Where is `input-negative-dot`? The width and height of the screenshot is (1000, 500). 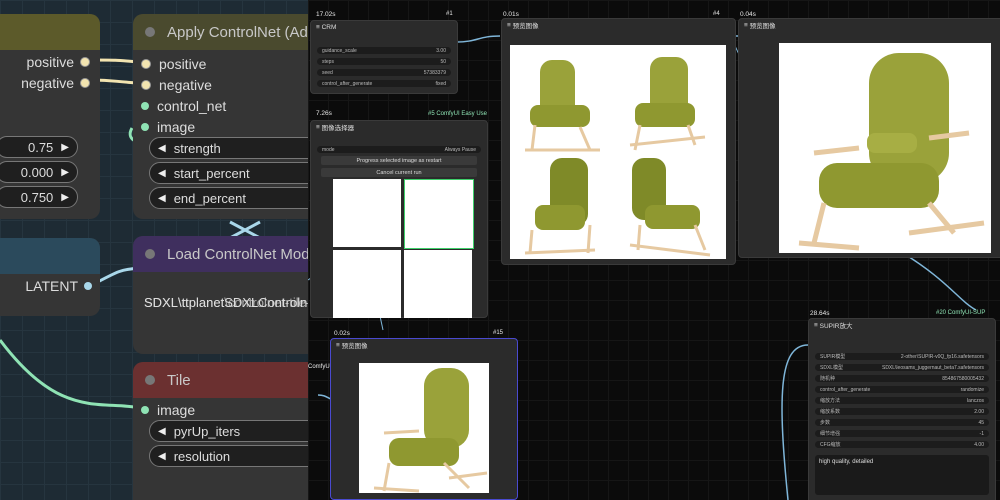 input-negative-dot is located at coordinates (146, 85).